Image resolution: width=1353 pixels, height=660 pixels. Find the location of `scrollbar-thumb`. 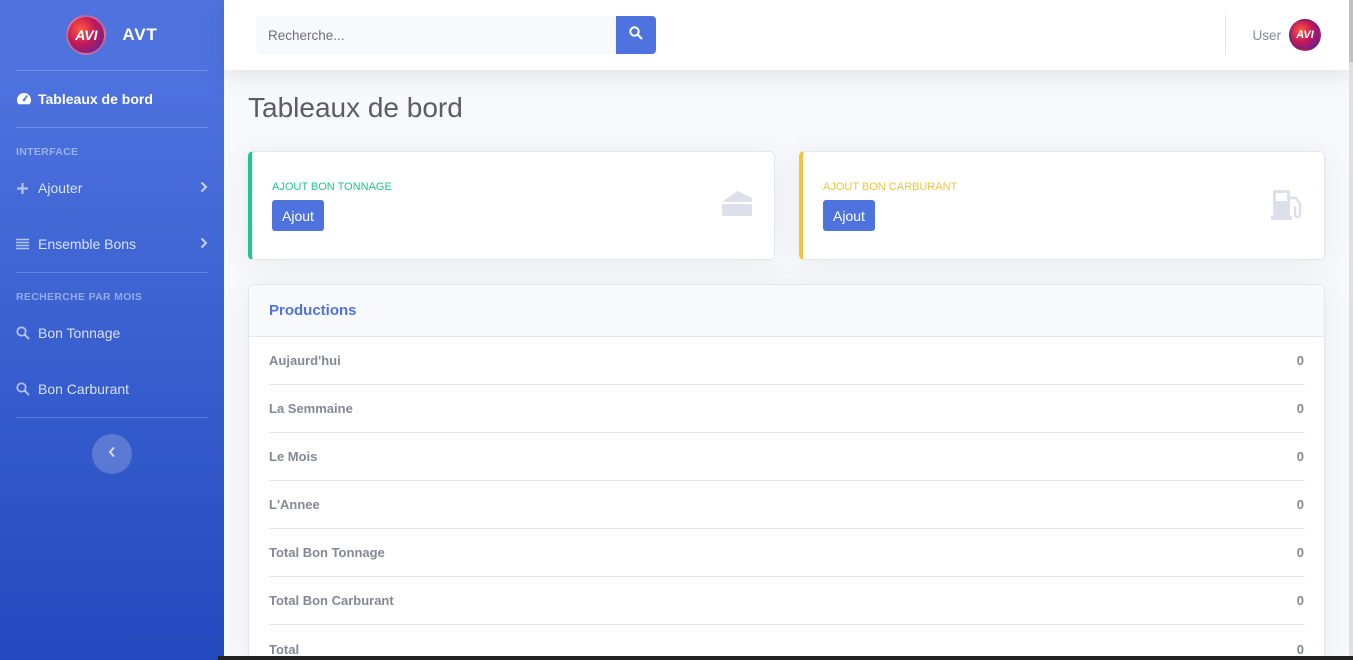

scrollbar-thumb is located at coordinates (1351, 31).